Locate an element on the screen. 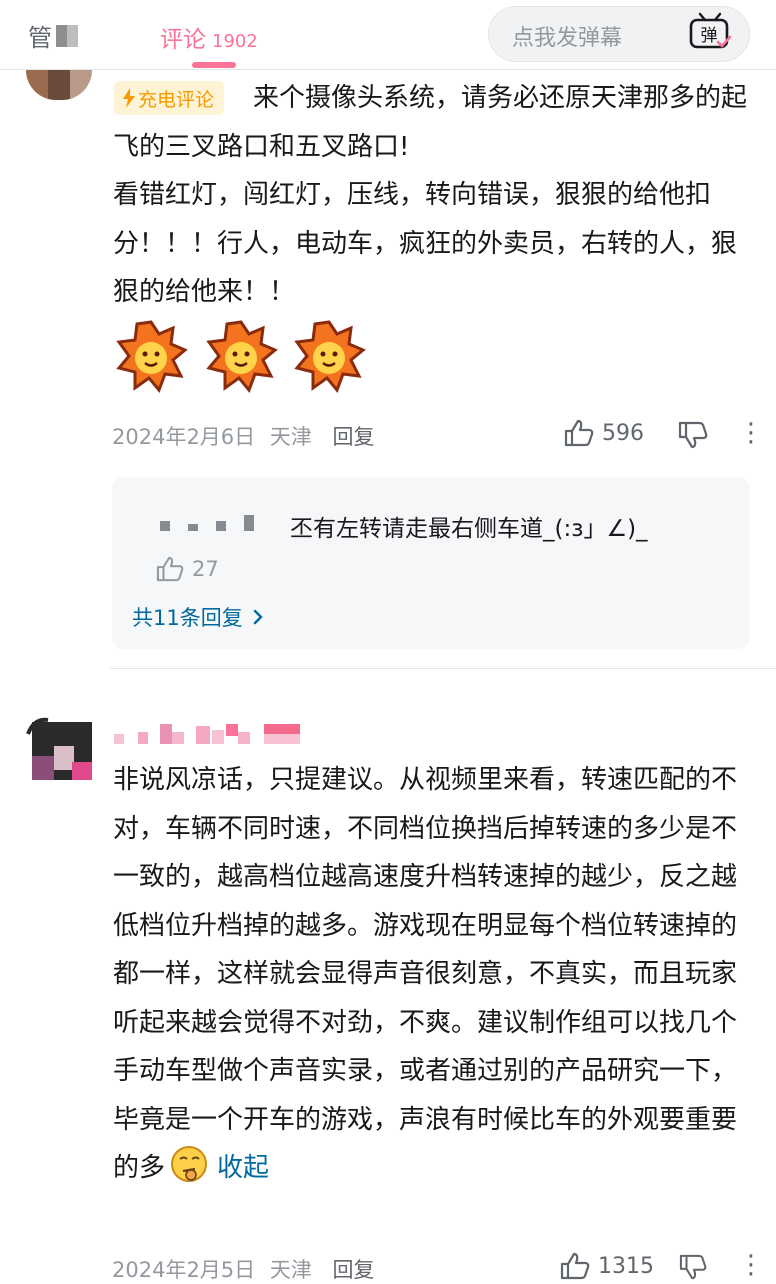  comment-meta: 2024年2月6日 天津 回复 is located at coordinates (243, 436).